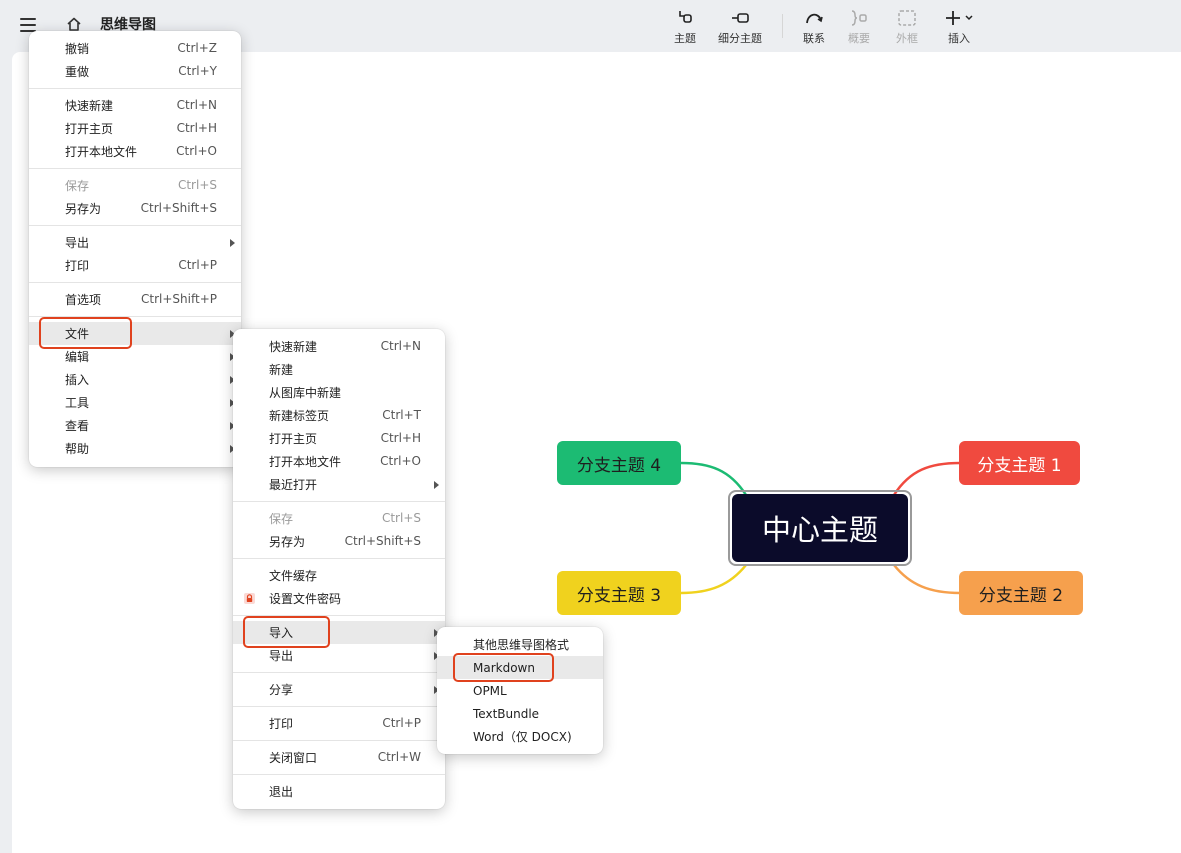 The image size is (1181, 853). What do you see at coordinates (135, 379) in the screenshot?
I see `menu-item-insert: 插入` at bounding box center [135, 379].